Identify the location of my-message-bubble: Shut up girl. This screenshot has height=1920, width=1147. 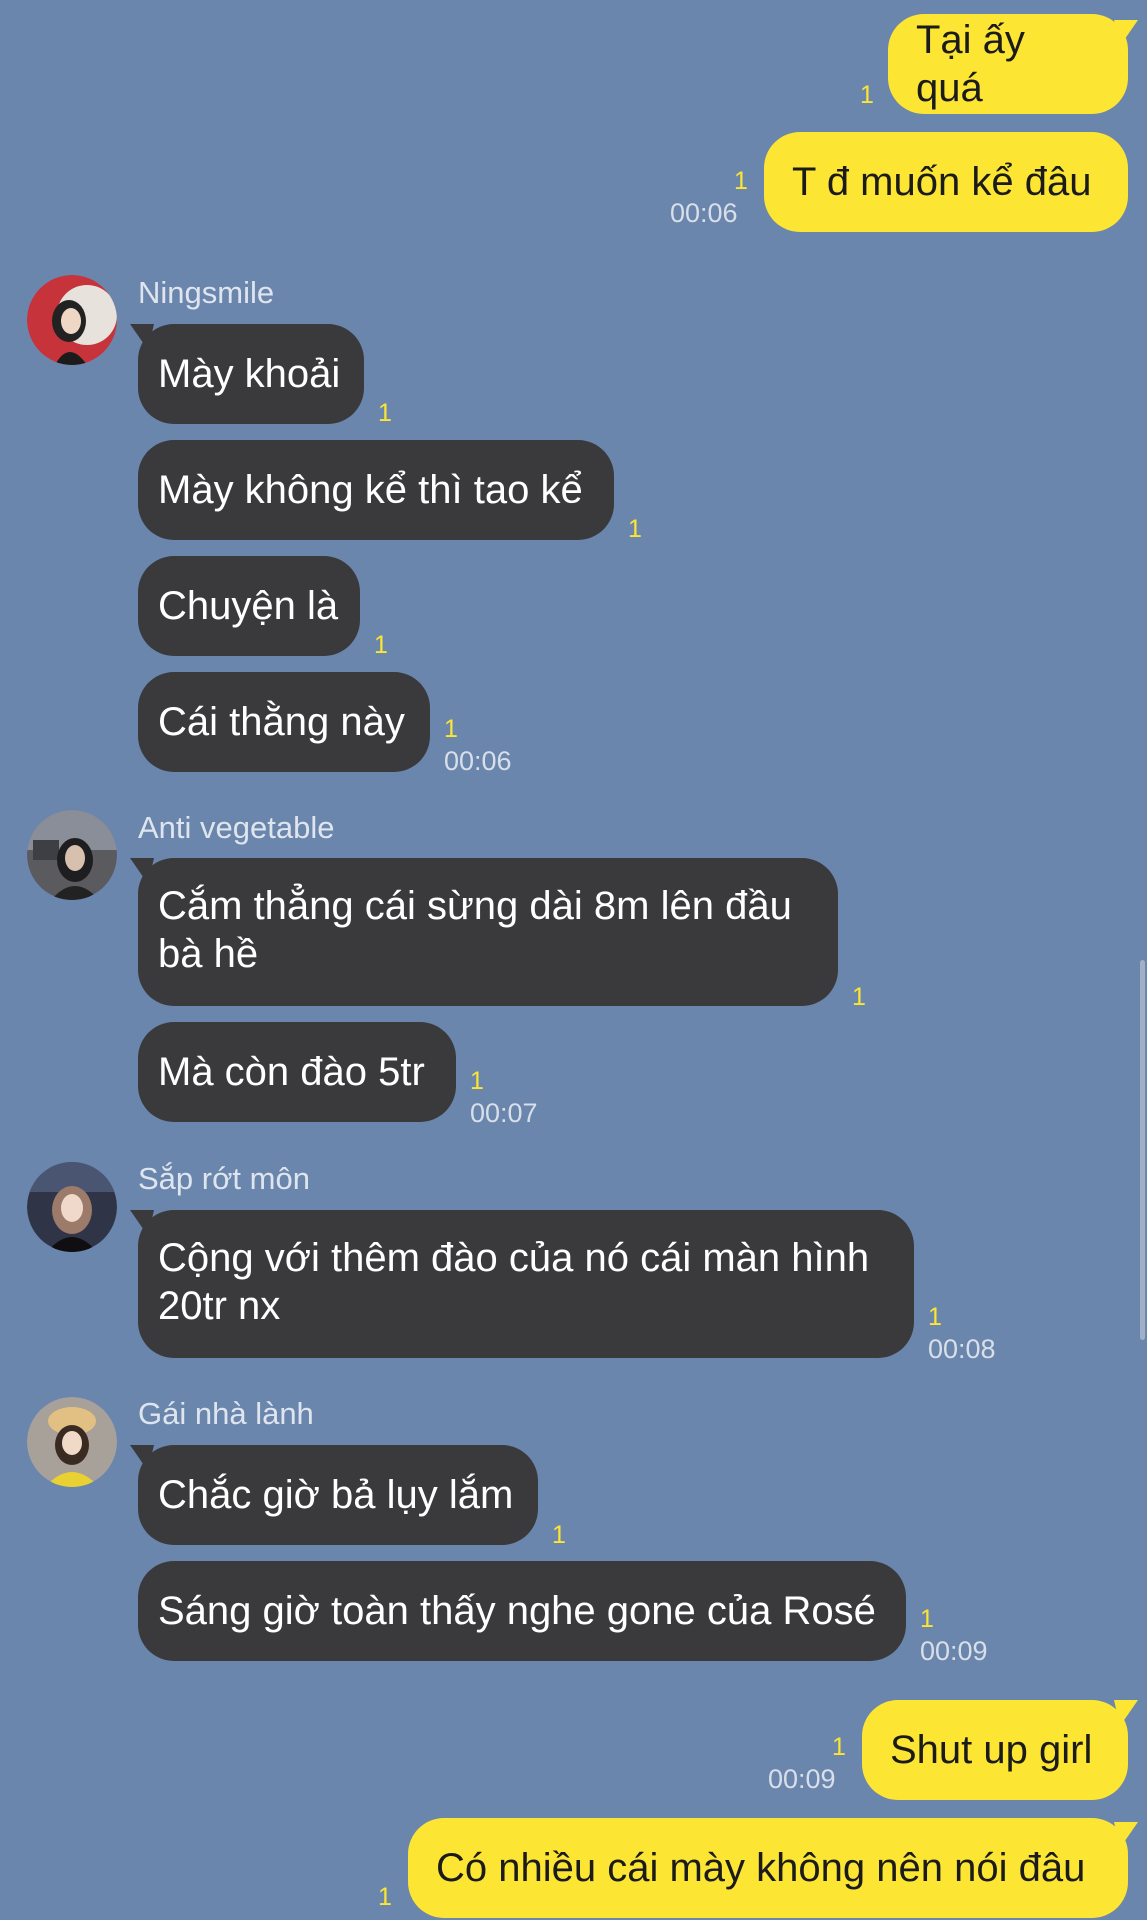
(995, 1750).